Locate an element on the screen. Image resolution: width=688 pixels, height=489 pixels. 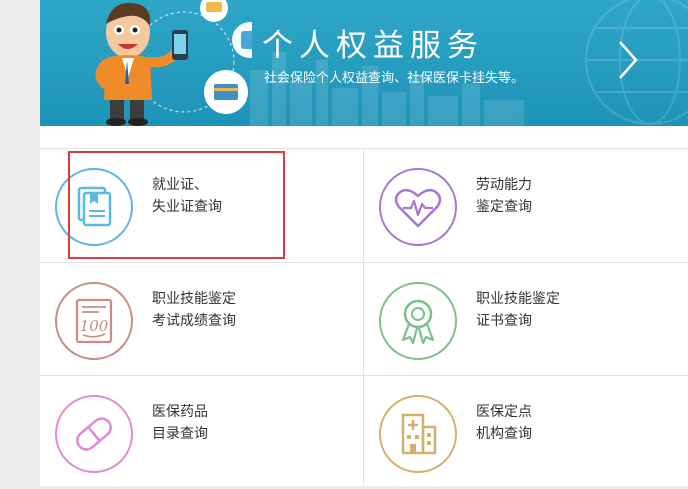
service-label: 医保药品 目录查询 is located at coordinates (180, 423).